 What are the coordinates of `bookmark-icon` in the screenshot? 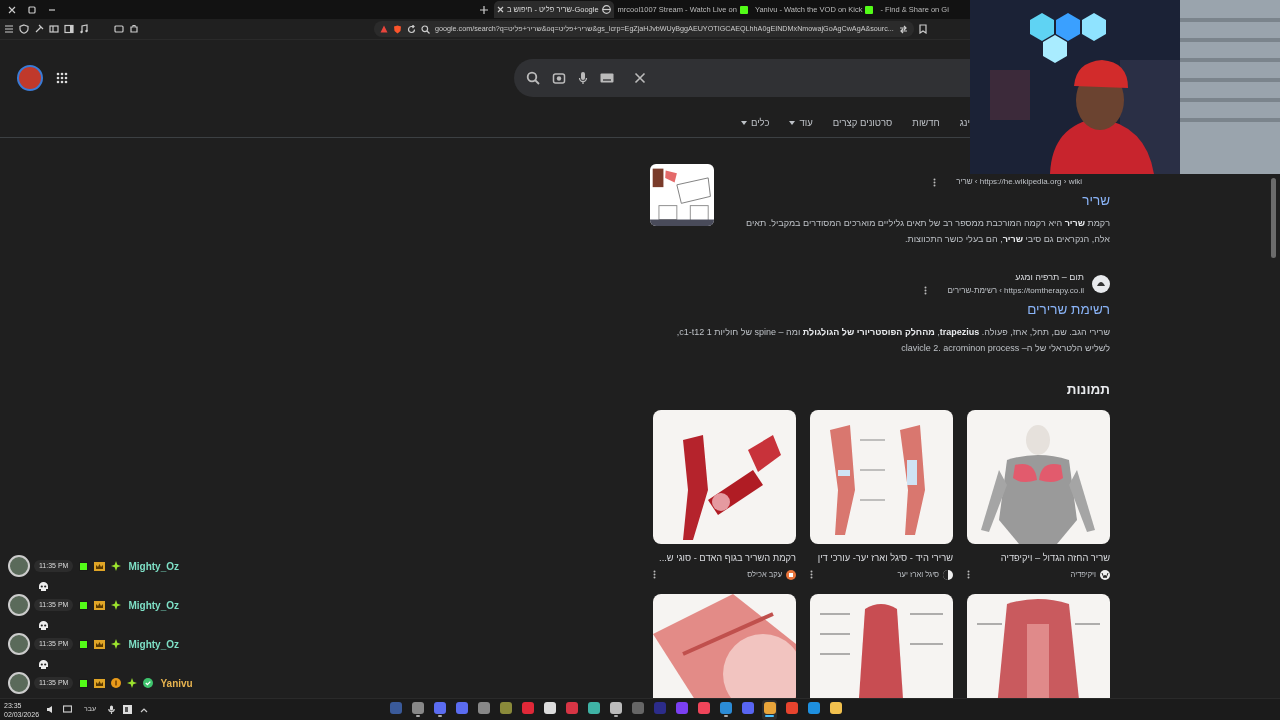 It's located at (923, 29).